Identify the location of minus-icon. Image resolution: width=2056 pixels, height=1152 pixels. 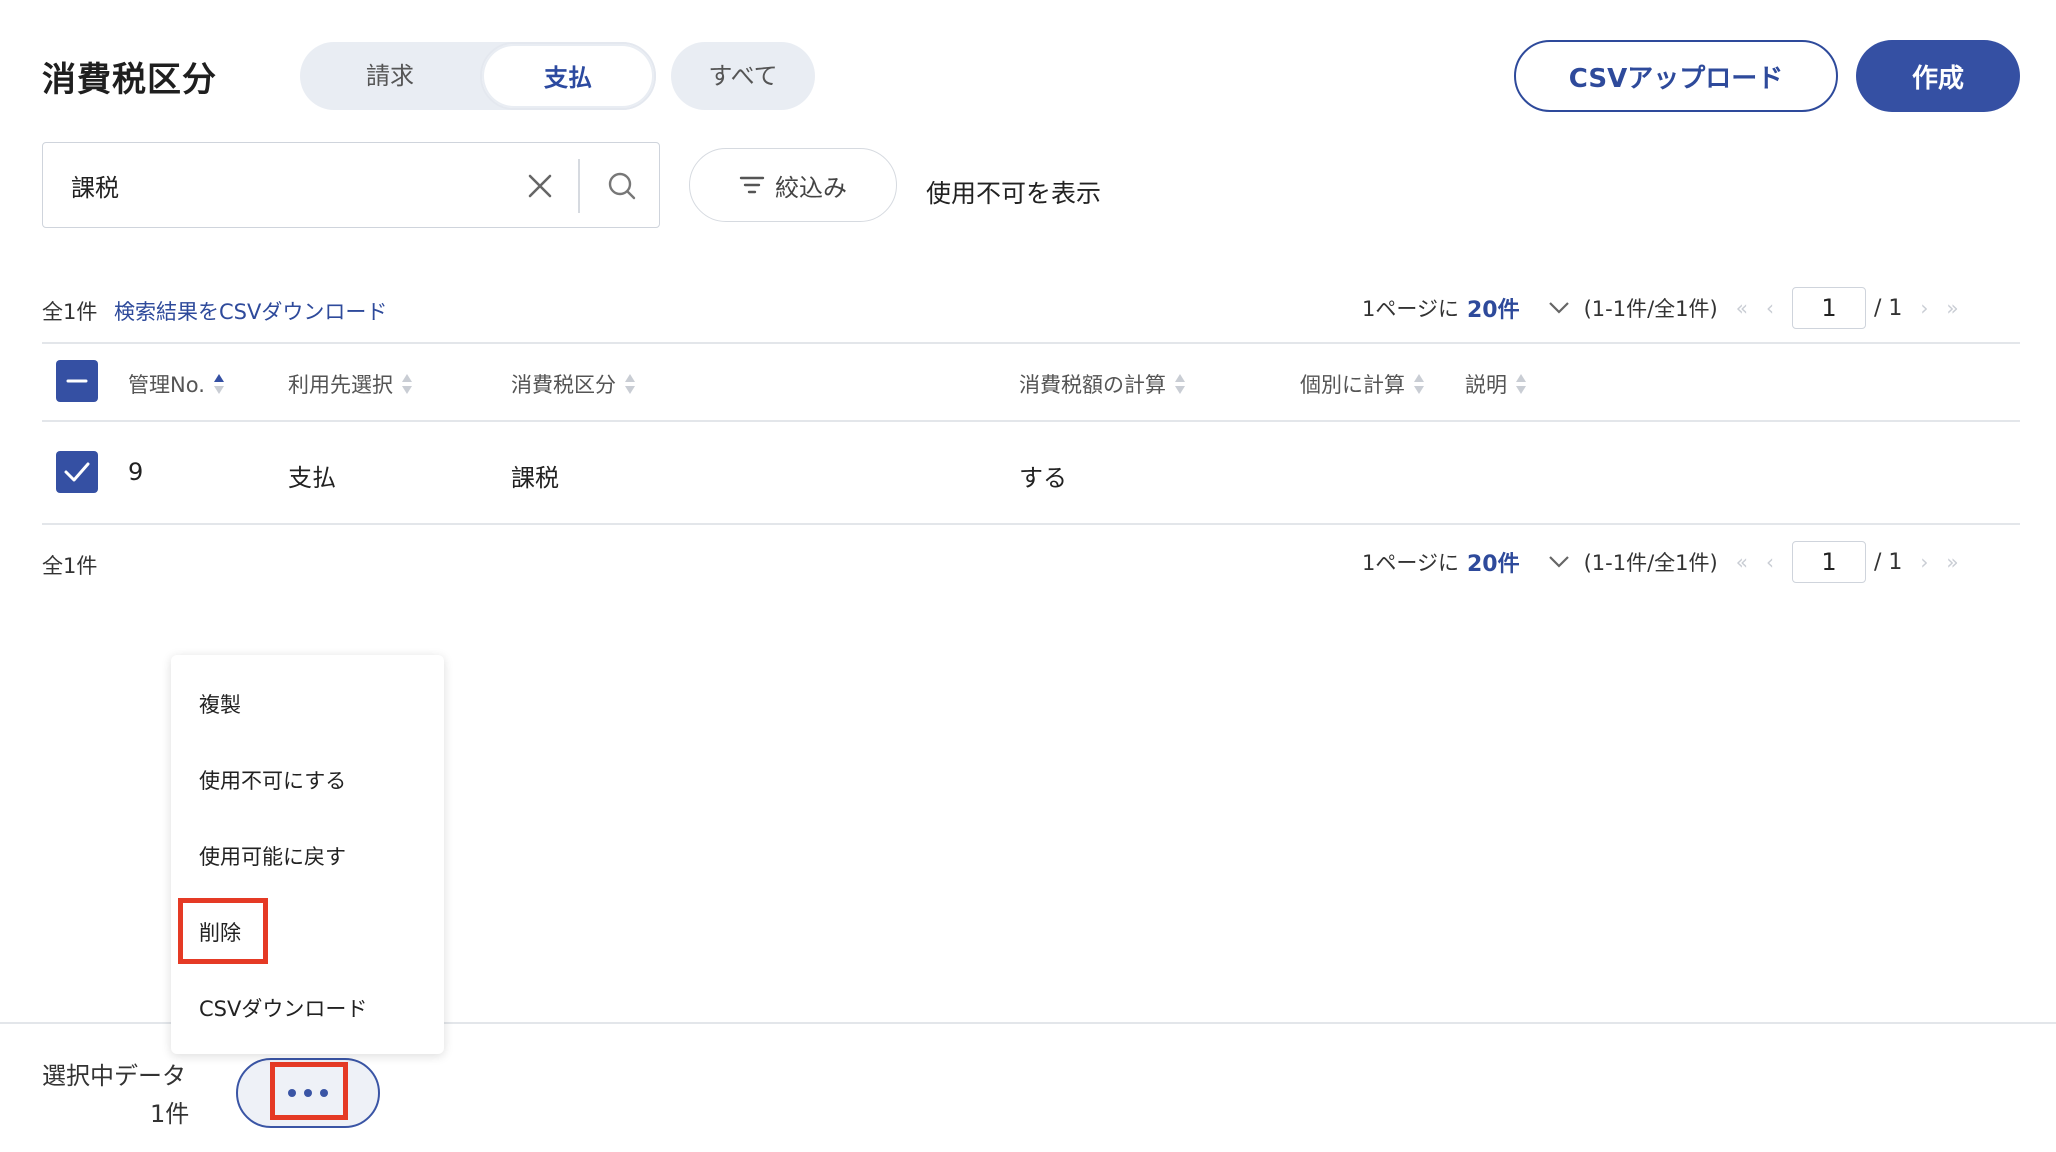
(77, 381).